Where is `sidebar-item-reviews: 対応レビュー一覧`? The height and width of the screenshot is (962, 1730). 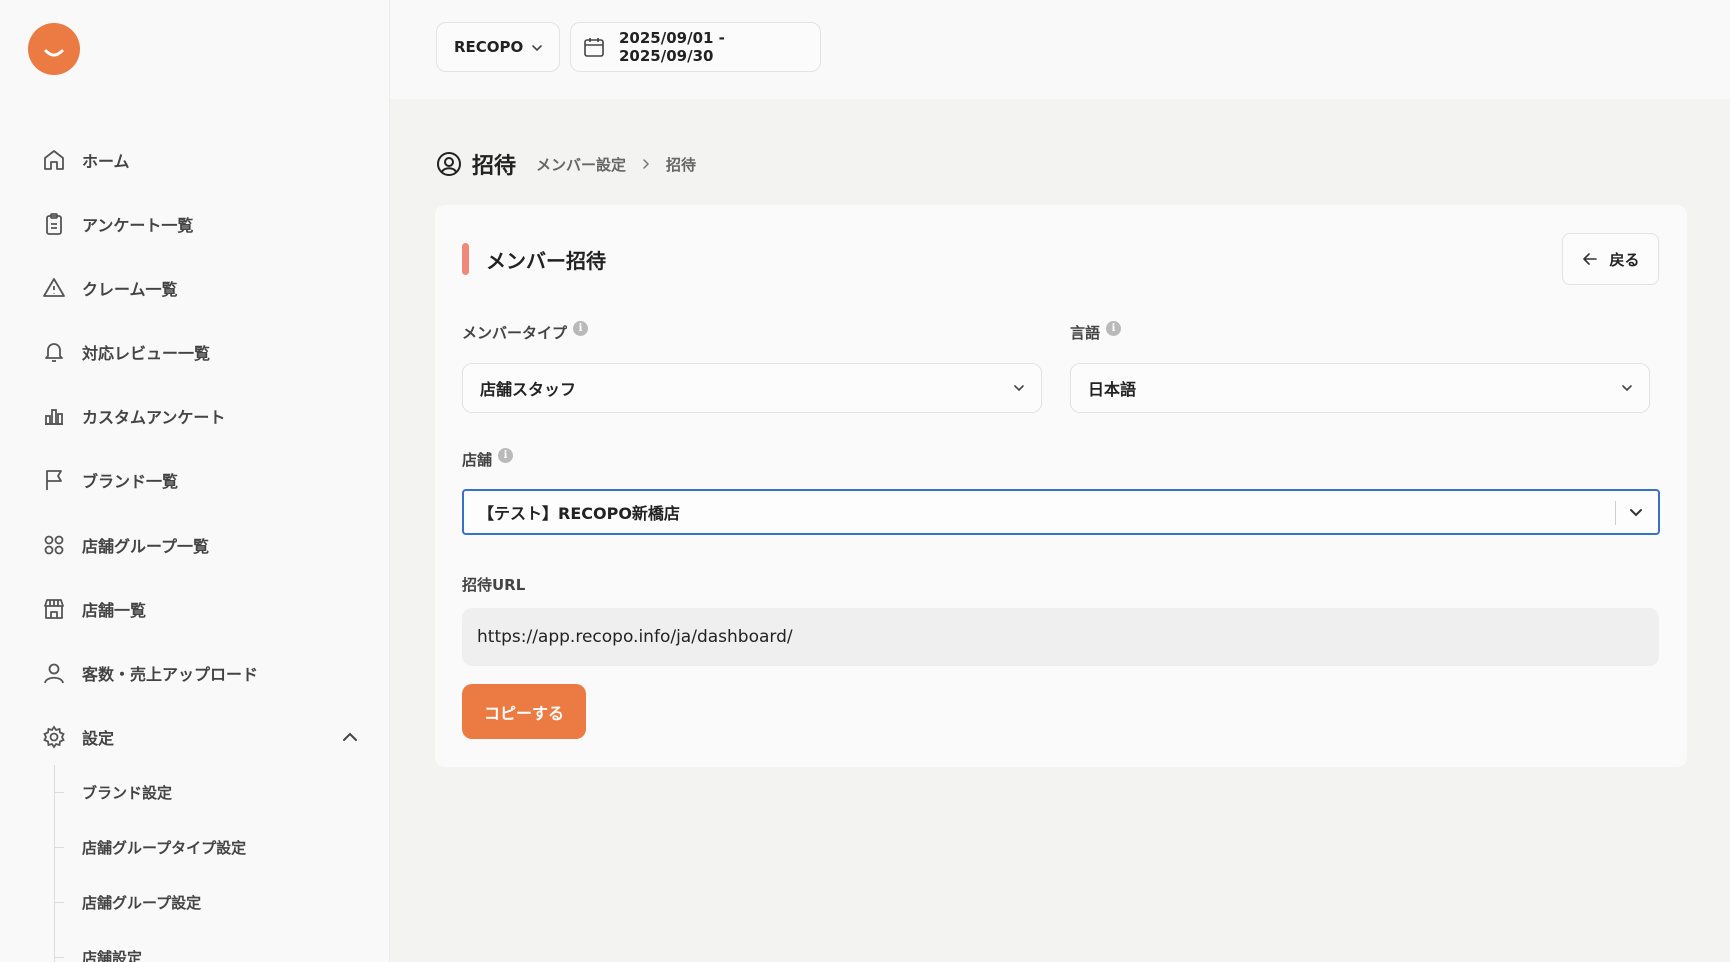 sidebar-item-reviews: 対応レビュー一覧 is located at coordinates (200, 352).